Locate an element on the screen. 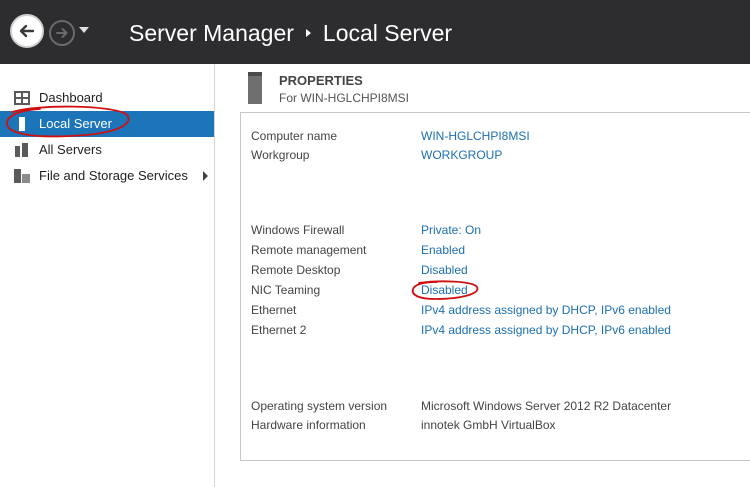 Image resolution: width=750 pixels, height=487 pixels. property-label: Ethernet 2 is located at coordinates (279, 330).